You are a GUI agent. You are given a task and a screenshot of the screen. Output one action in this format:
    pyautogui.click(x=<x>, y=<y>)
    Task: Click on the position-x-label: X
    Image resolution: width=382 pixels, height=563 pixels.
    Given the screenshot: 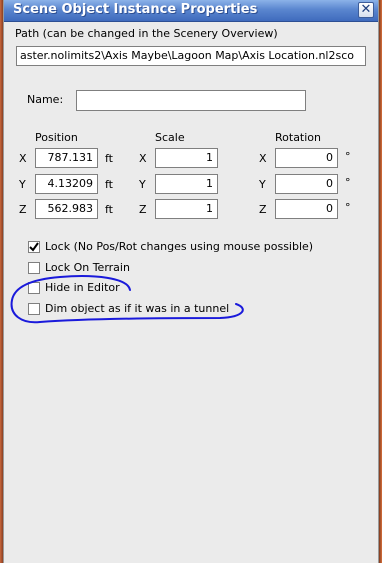 What is the action you would take?
    pyautogui.click(x=23, y=158)
    